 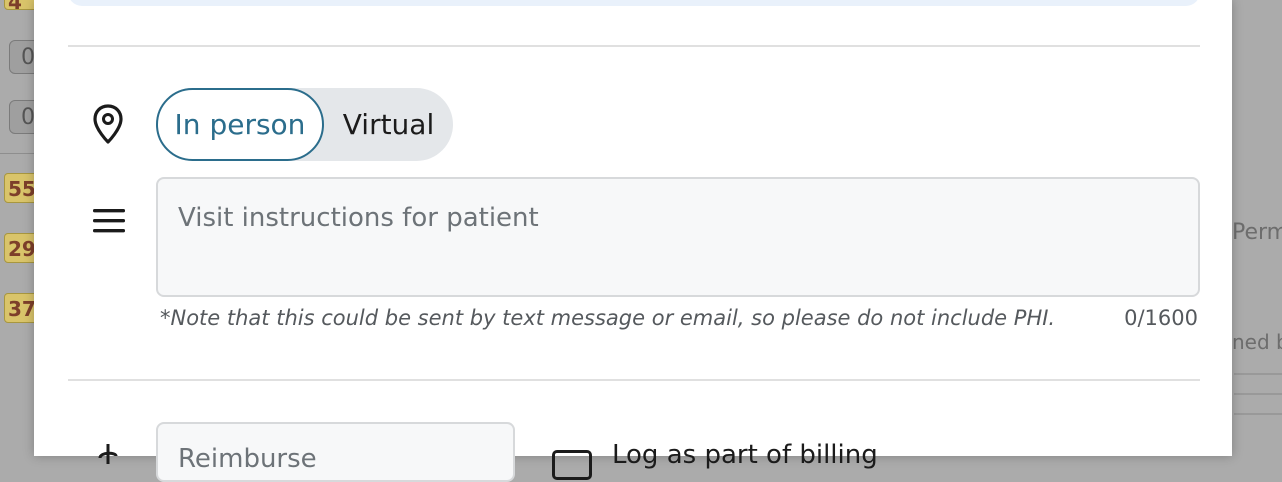 I want to click on virtual-option: Virtual, so click(x=388, y=124).